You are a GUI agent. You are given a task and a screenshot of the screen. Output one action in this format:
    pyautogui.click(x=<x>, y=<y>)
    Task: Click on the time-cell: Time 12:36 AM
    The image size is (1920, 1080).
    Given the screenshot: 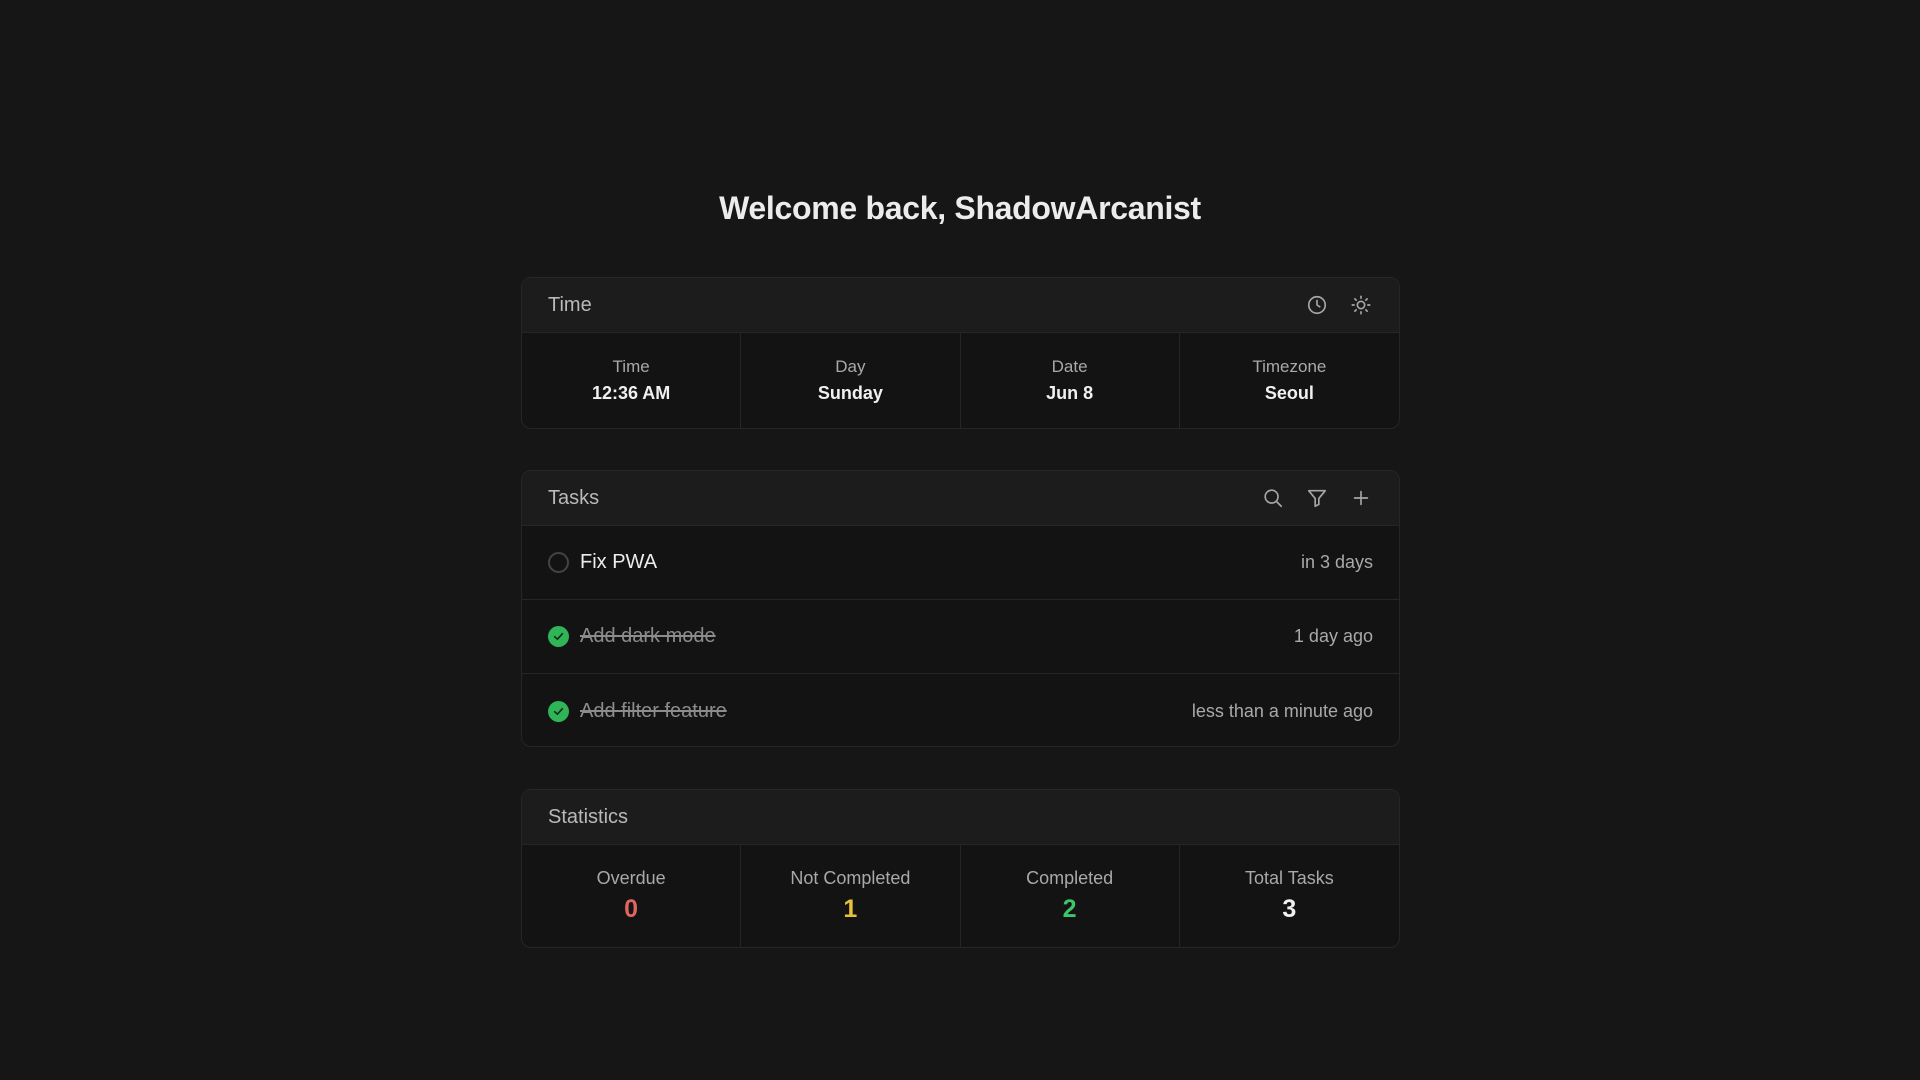 What is the action you would take?
    pyautogui.click(x=632, y=380)
    